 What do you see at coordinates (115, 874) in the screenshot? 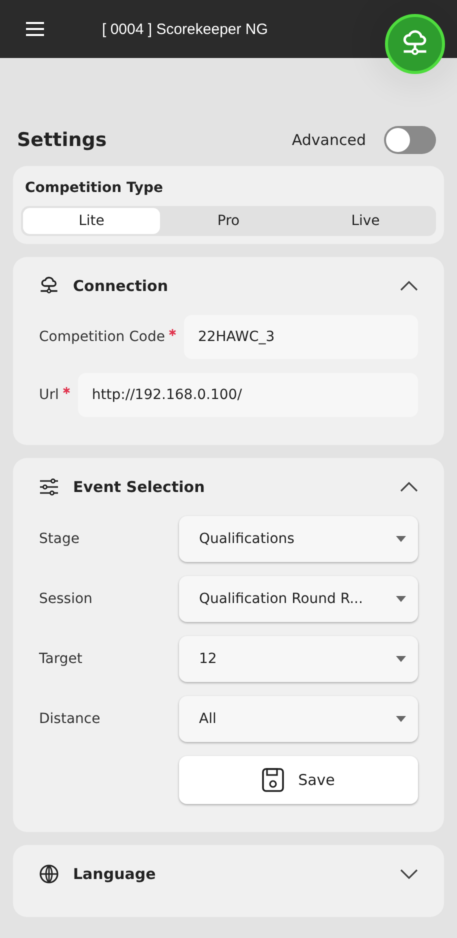
I see `section-title: Language` at bounding box center [115, 874].